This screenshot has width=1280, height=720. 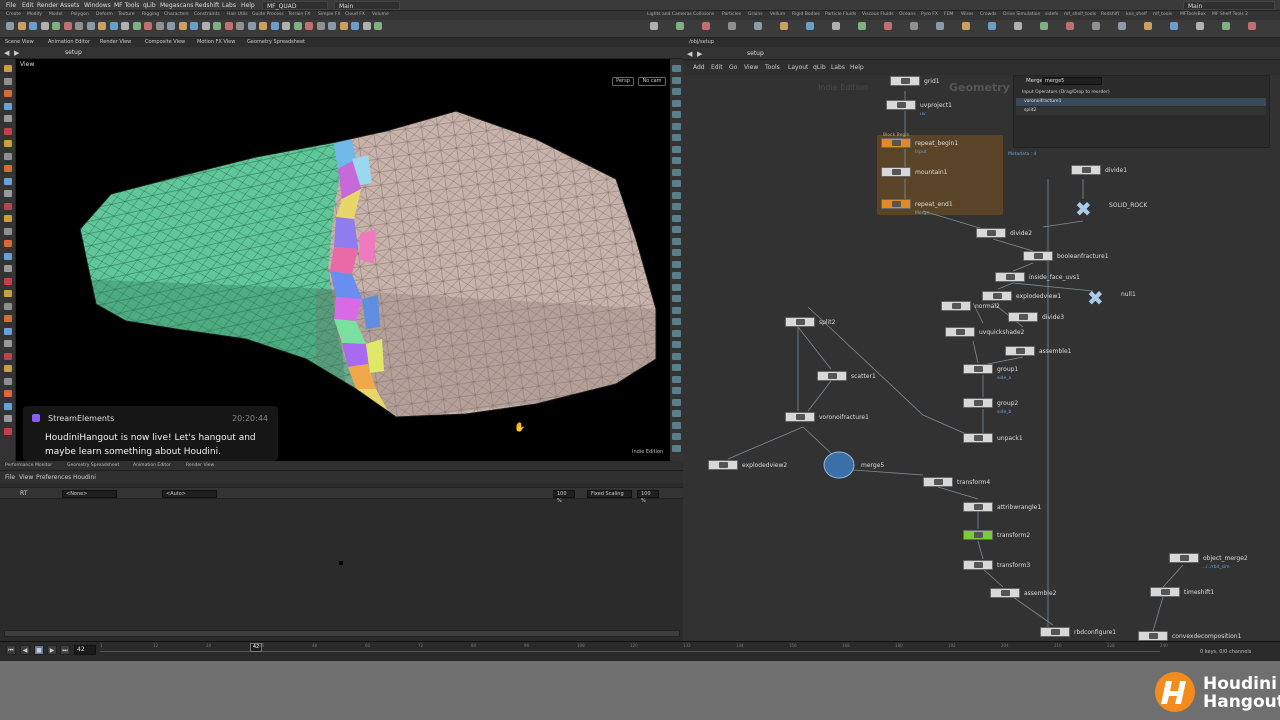 I want to click on network-path-tab: /obj/setup, so click(x=701, y=42).